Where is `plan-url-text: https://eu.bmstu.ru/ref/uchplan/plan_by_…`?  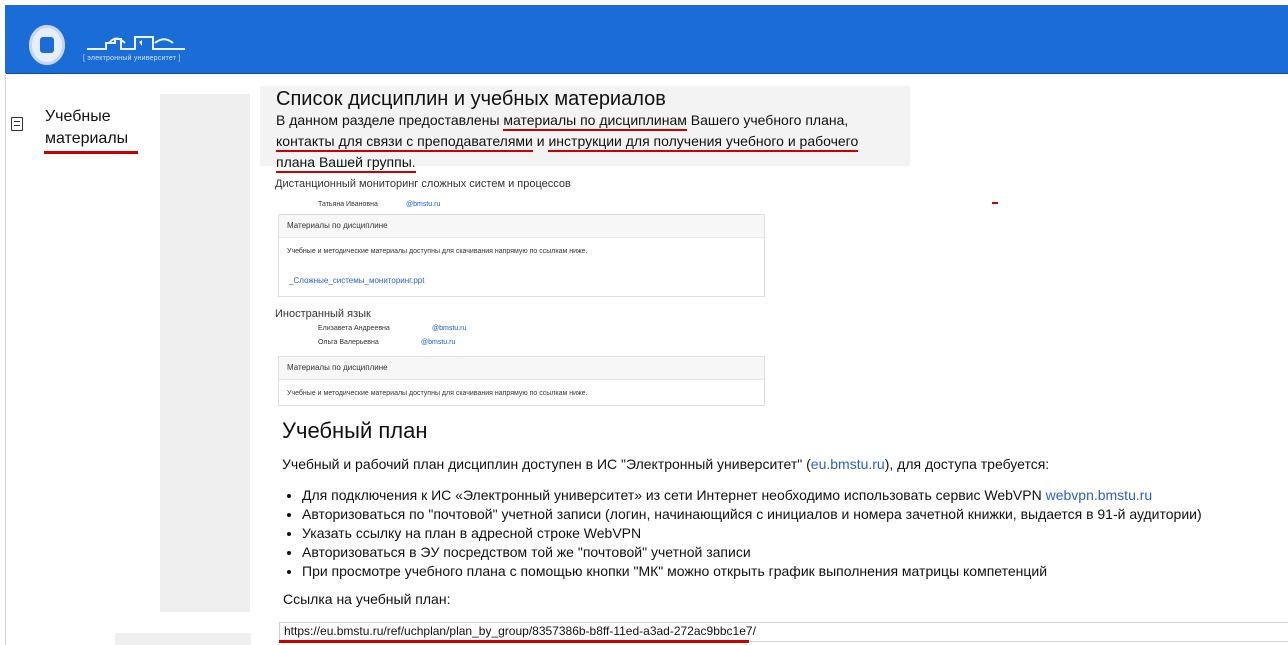 plan-url-text: https://eu.bmstu.ru/ref/uchplan/plan_by_… is located at coordinates (520, 631).